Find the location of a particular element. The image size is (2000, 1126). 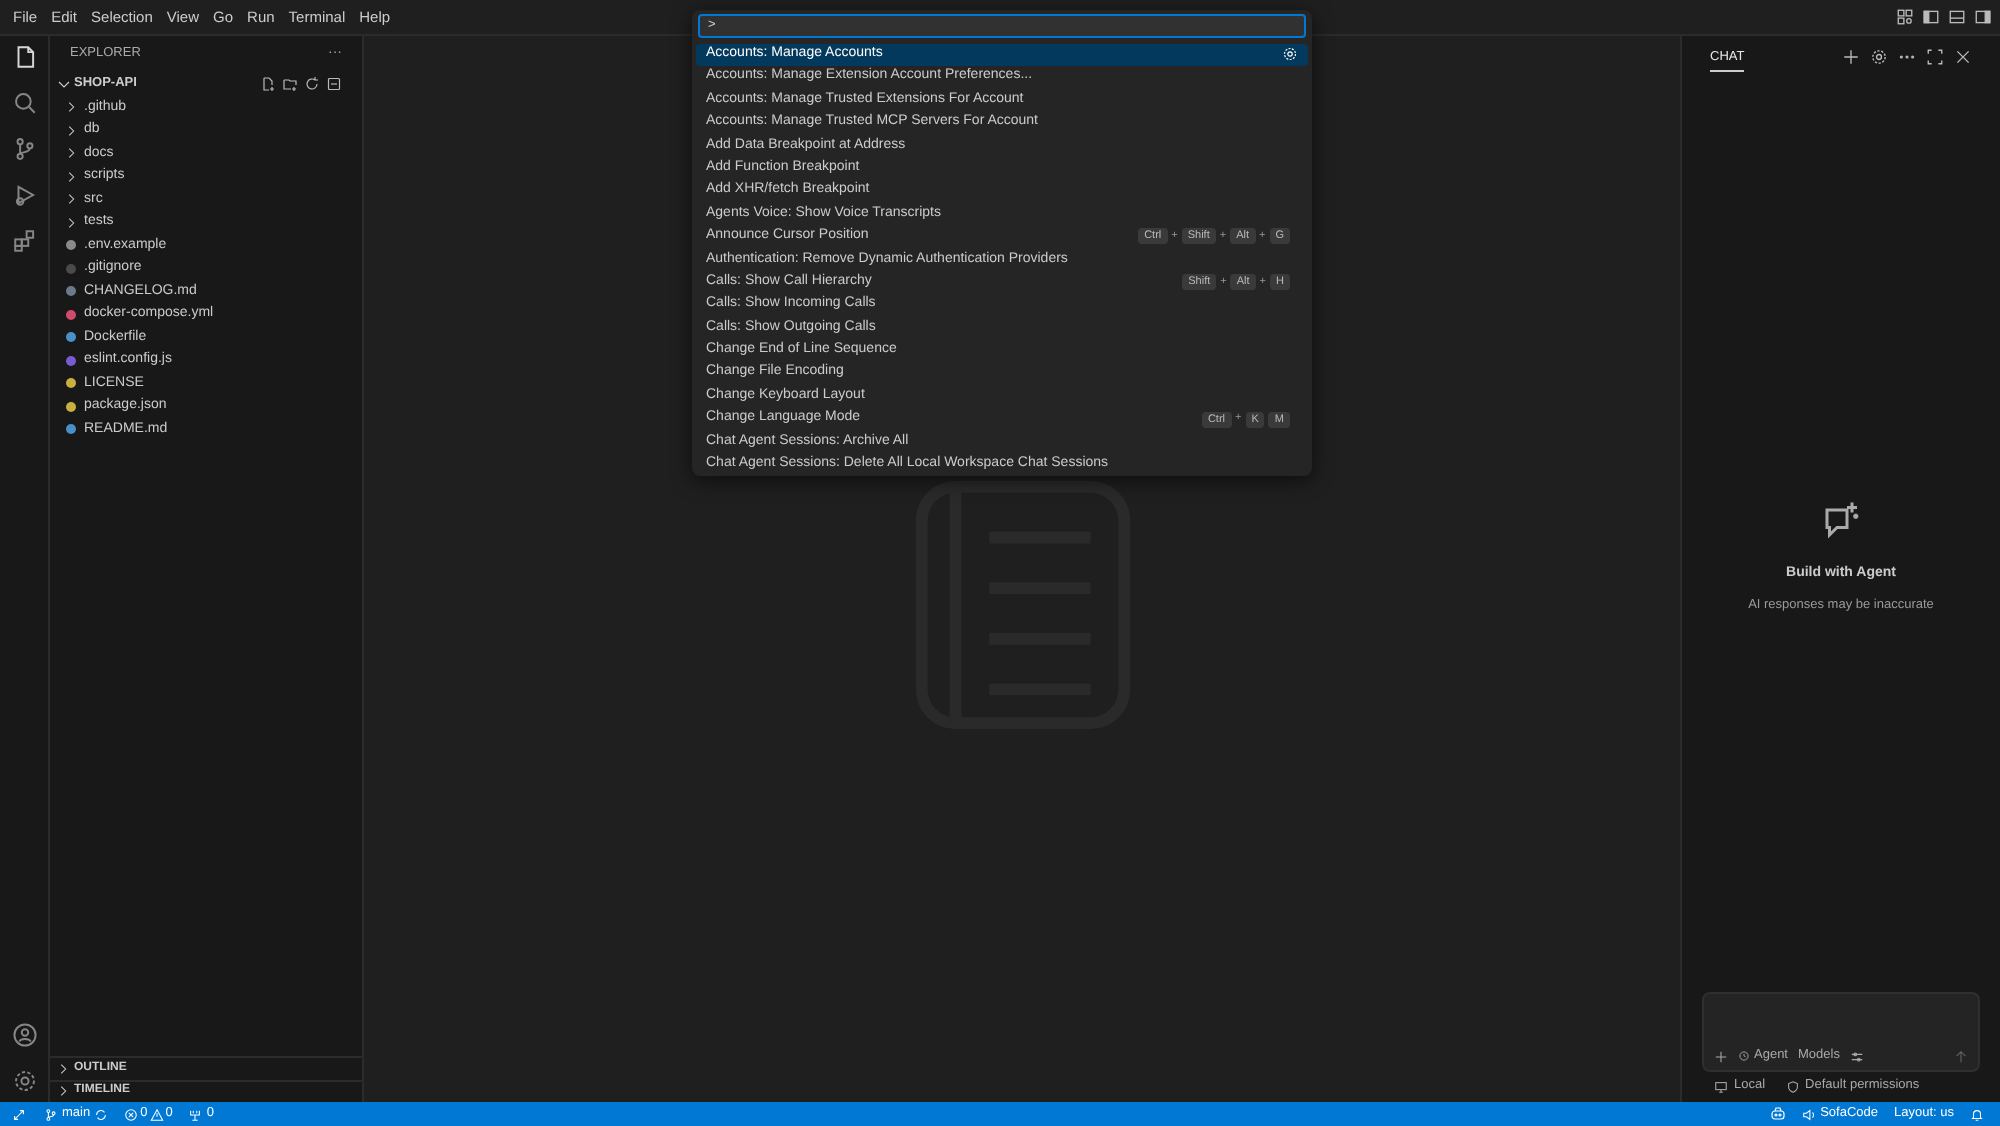

error-icon is located at coordinates (131, 1114).